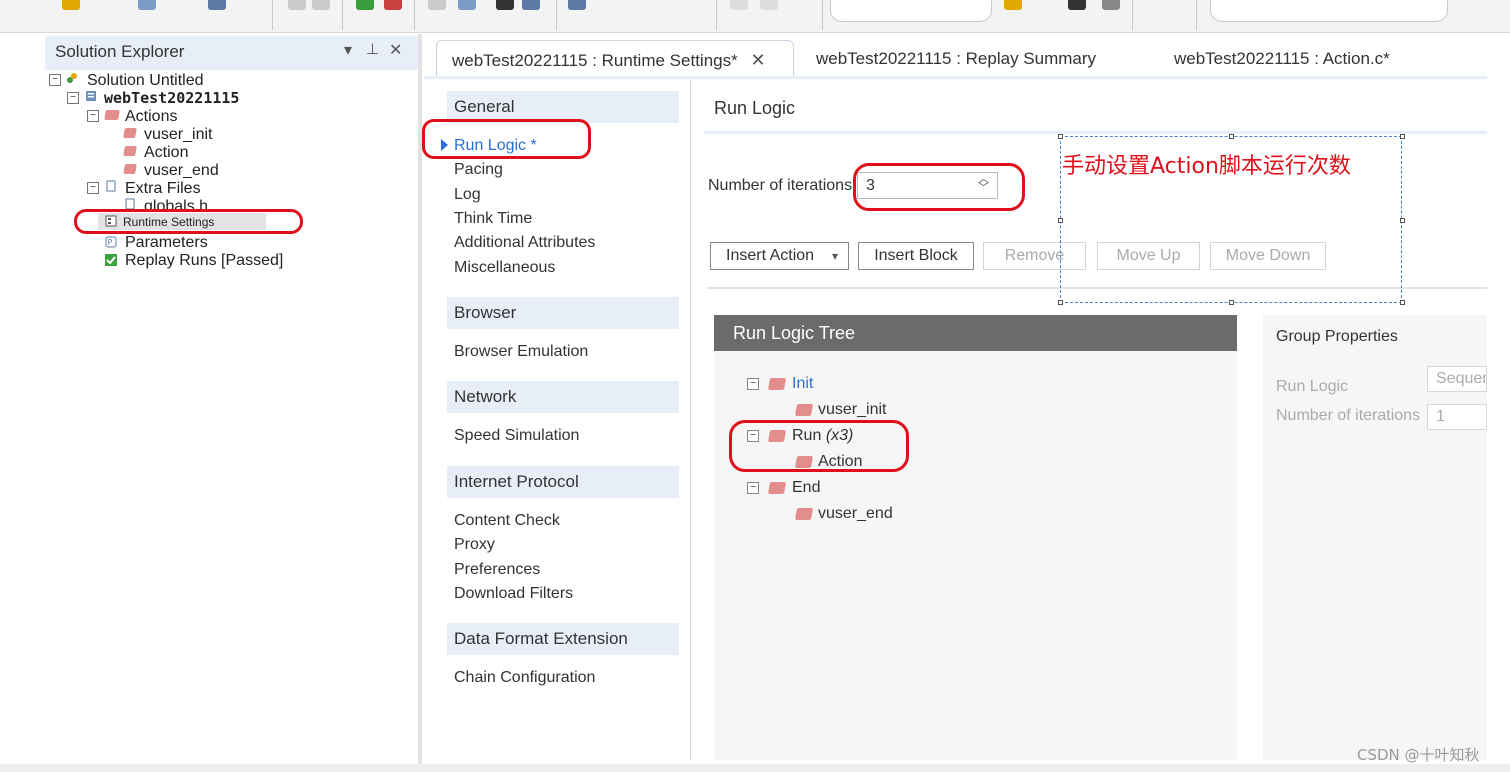  What do you see at coordinates (855, 514) in the screenshot?
I see `tree-node-vuser-end: vuser_end` at bounding box center [855, 514].